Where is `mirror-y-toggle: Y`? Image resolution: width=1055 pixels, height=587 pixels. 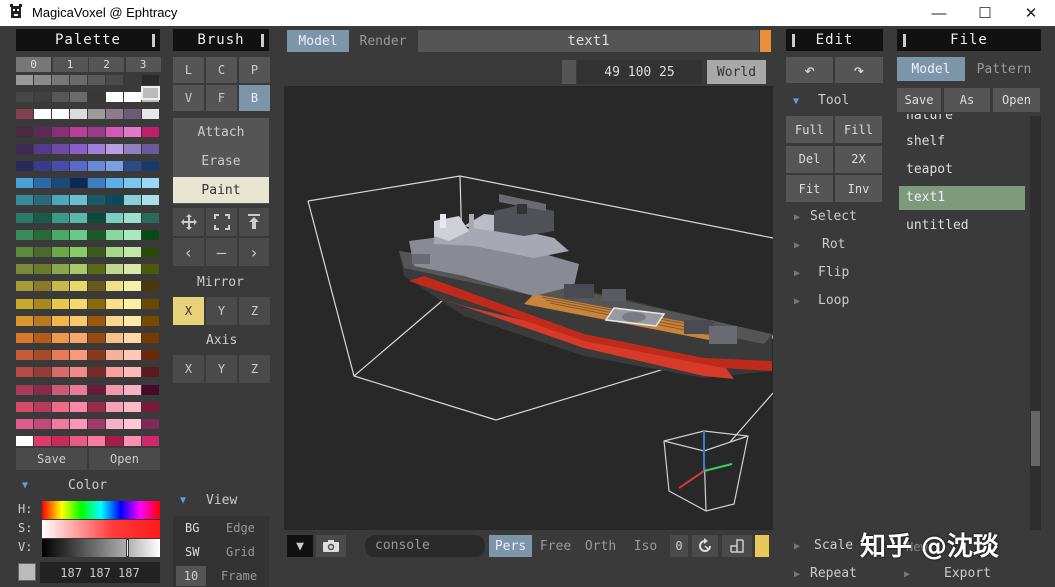 mirror-y-toggle: Y is located at coordinates (221, 311).